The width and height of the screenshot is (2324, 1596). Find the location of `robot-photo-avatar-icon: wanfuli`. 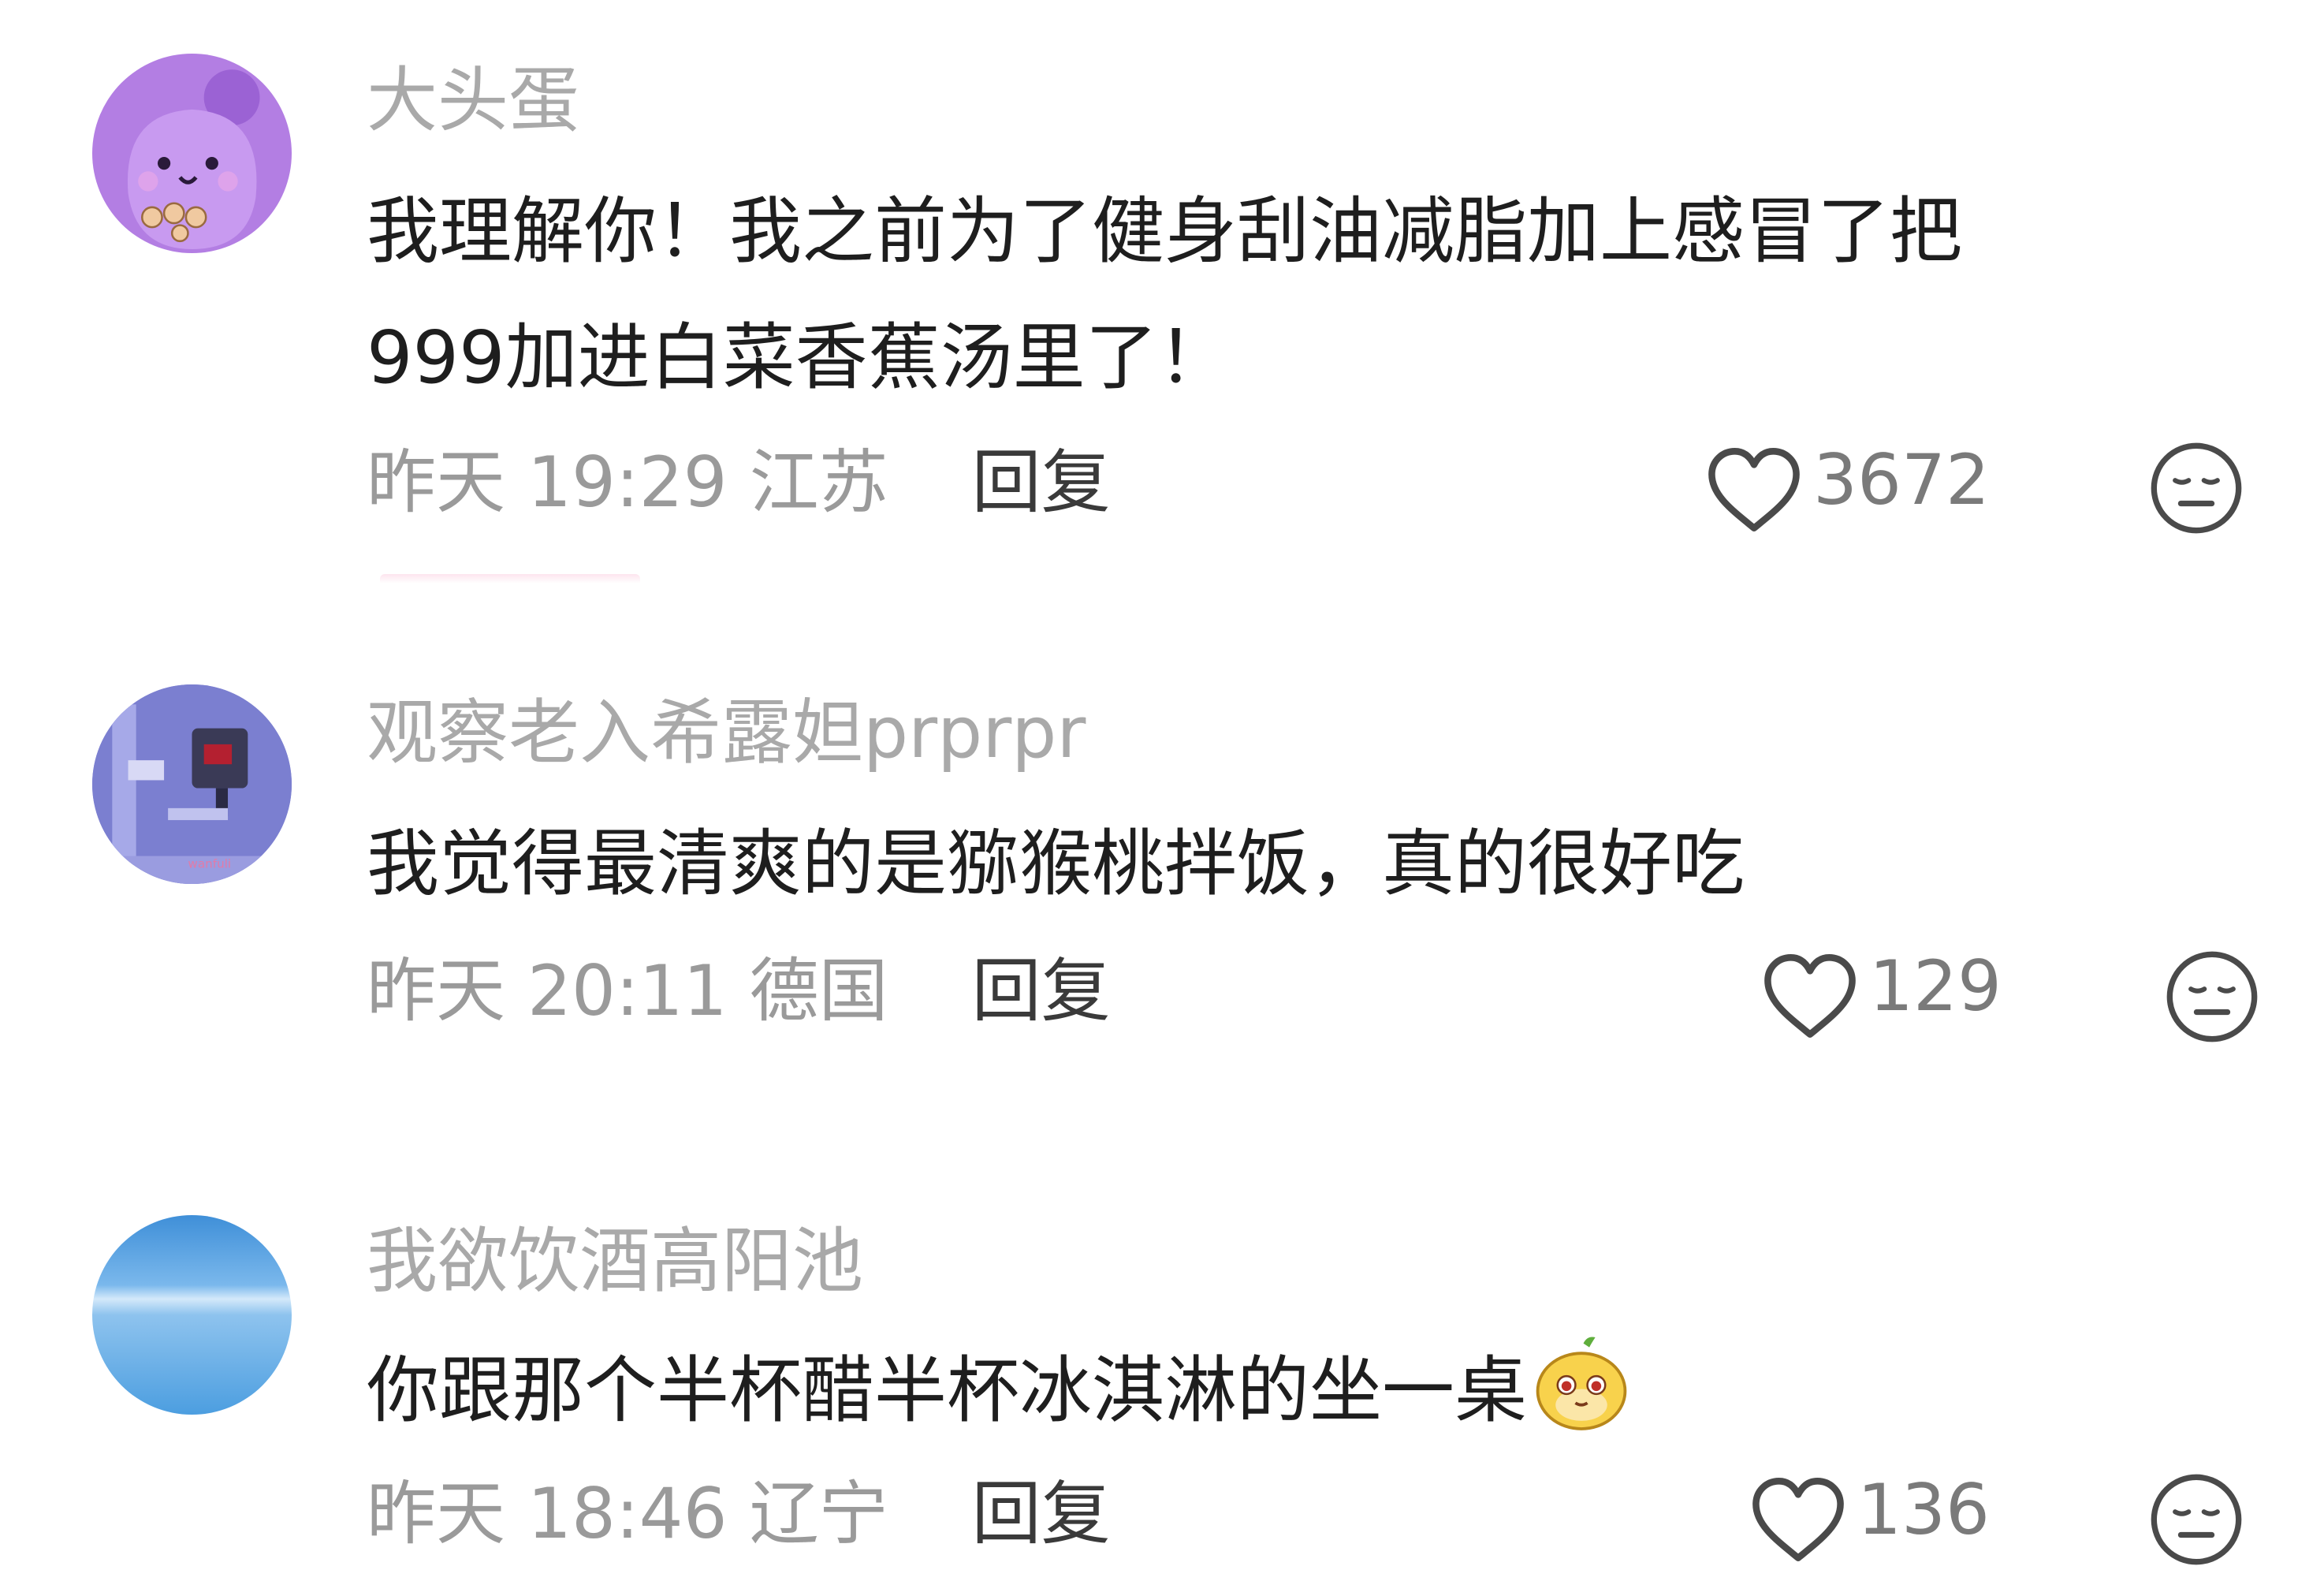

robot-photo-avatar-icon: wanfuli is located at coordinates (192, 784).